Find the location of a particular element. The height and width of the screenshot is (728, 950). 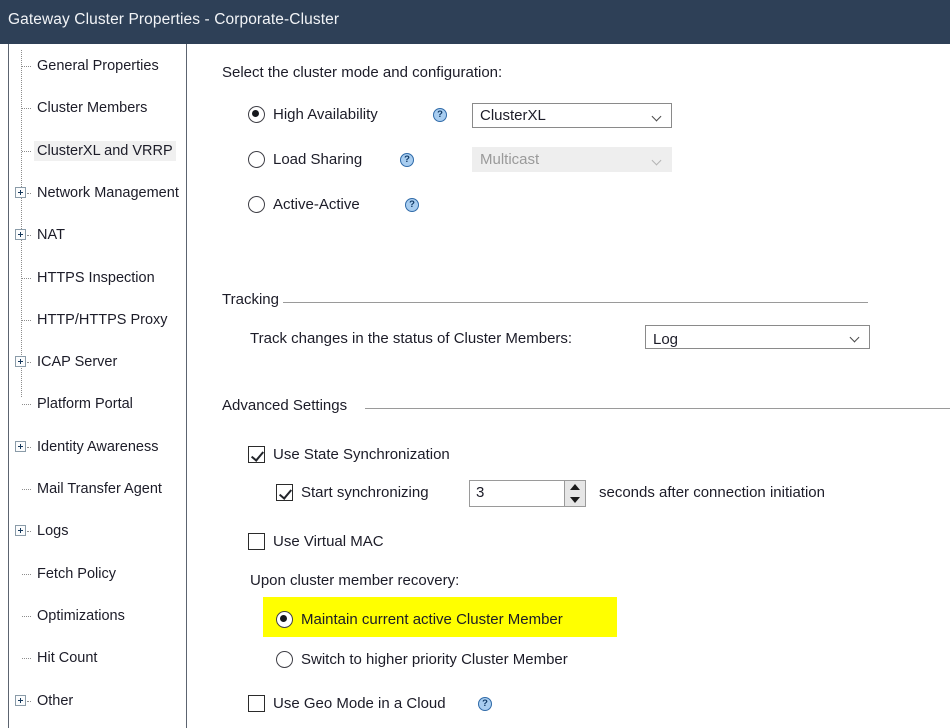

sidebar-item-cluster-members: Cluster Members is located at coordinates (97, 108).